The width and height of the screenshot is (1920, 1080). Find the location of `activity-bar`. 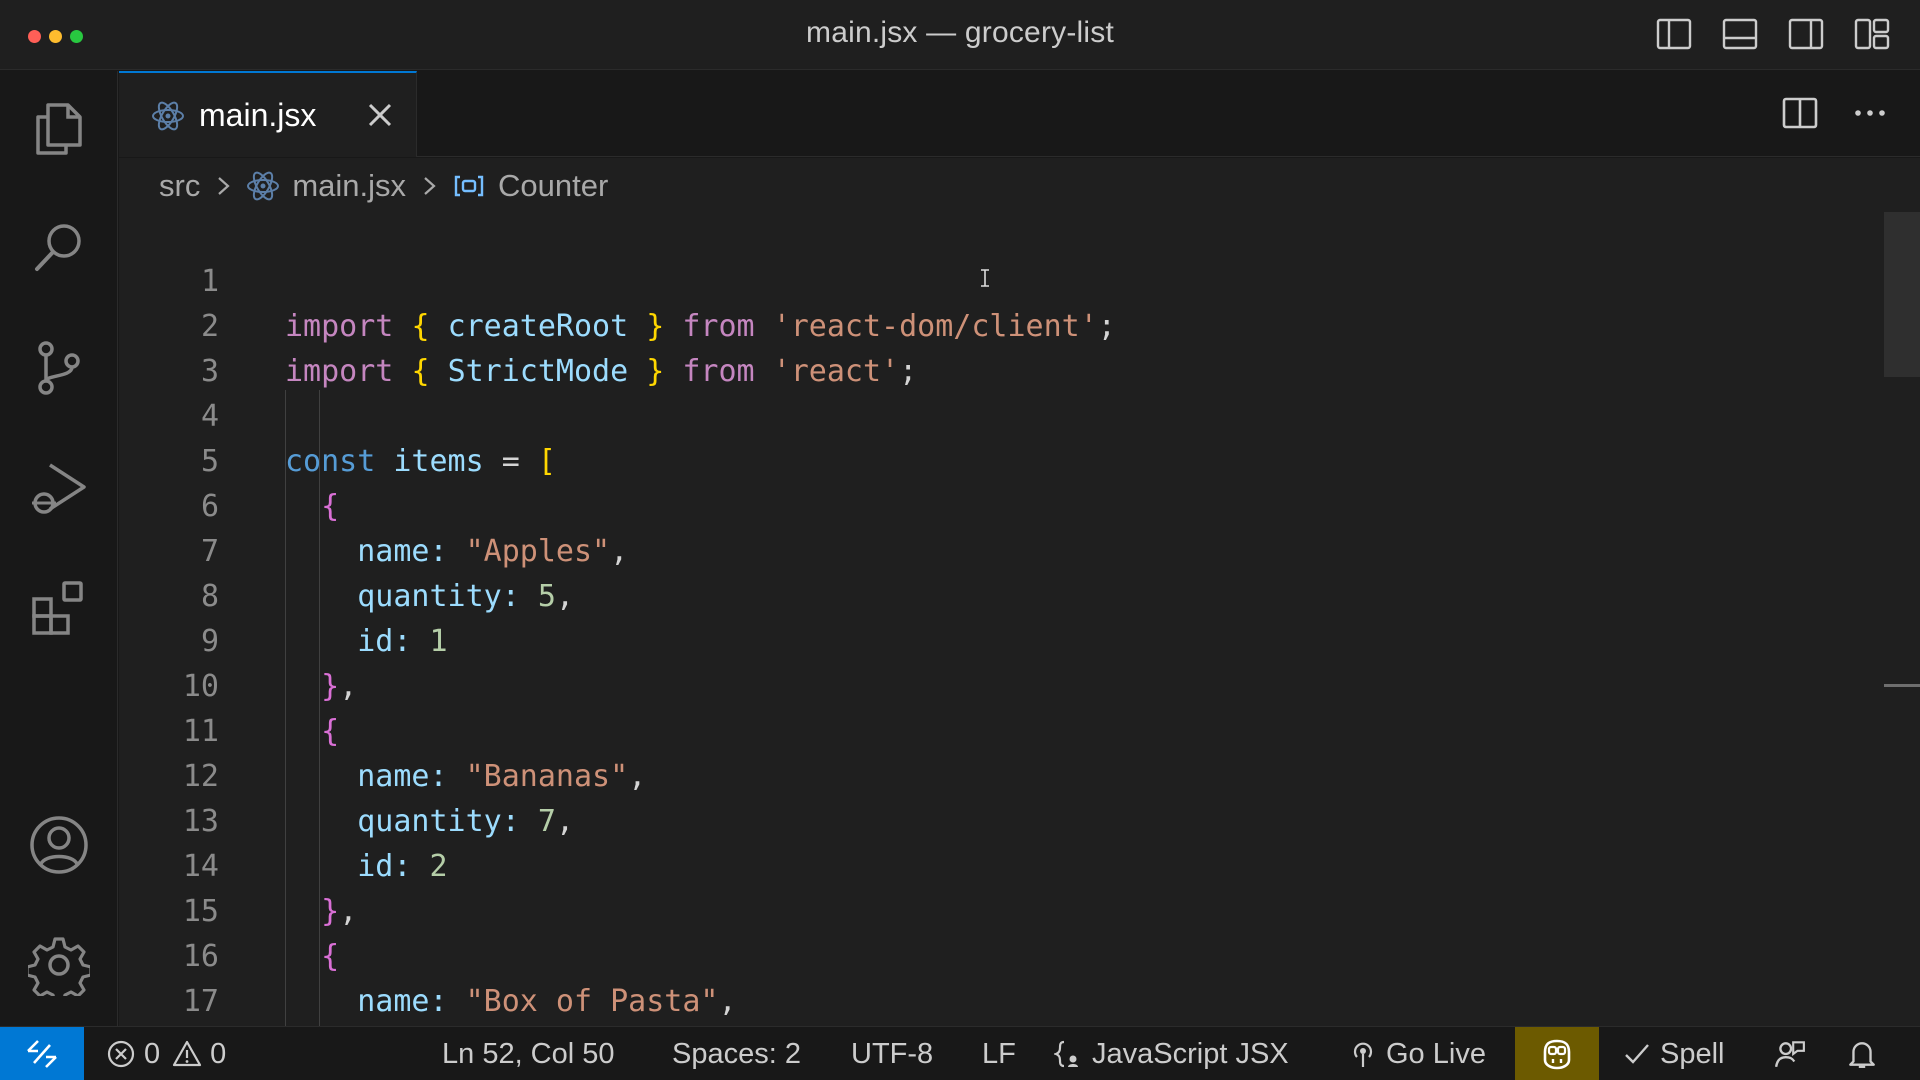

activity-bar is located at coordinates (59, 548).